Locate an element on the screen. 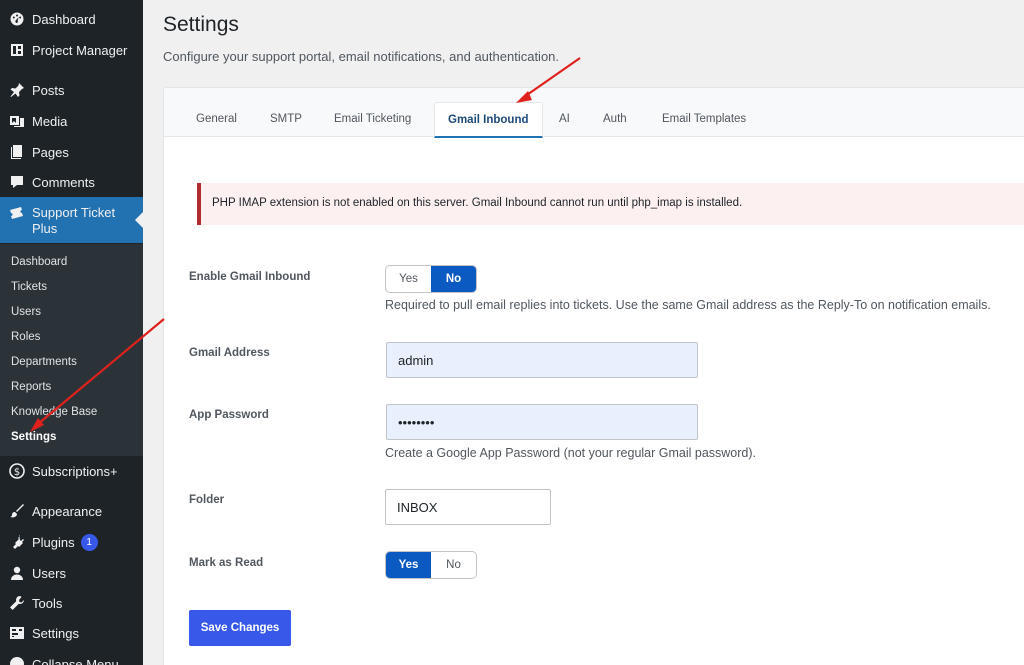  menu-collapse: Collapse Menu is located at coordinates (71, 657).